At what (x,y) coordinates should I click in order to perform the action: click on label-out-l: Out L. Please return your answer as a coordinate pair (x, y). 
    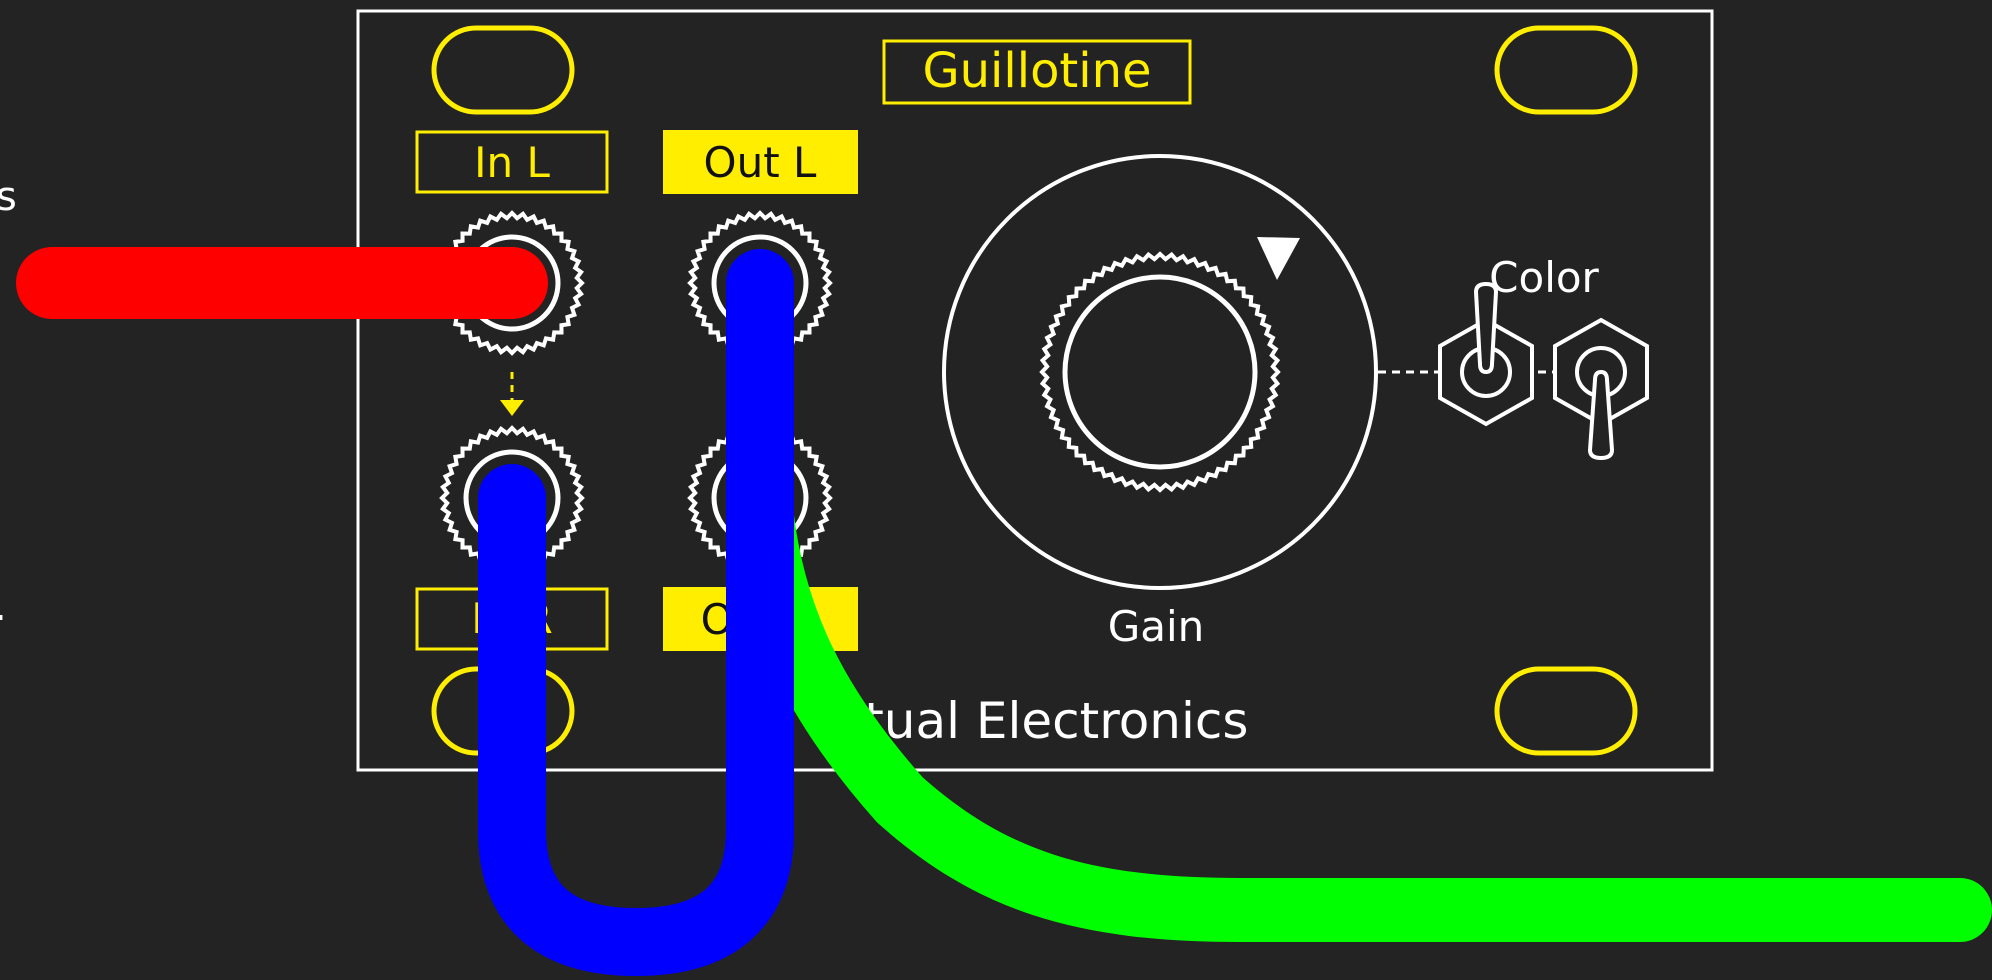
    Looking at the image, I should click on (760, 162).